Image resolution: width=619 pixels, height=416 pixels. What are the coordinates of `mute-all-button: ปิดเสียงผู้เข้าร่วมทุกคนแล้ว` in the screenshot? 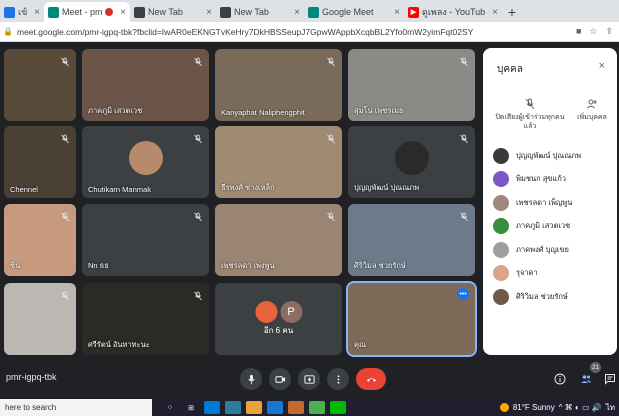 It's located at (530, 114).